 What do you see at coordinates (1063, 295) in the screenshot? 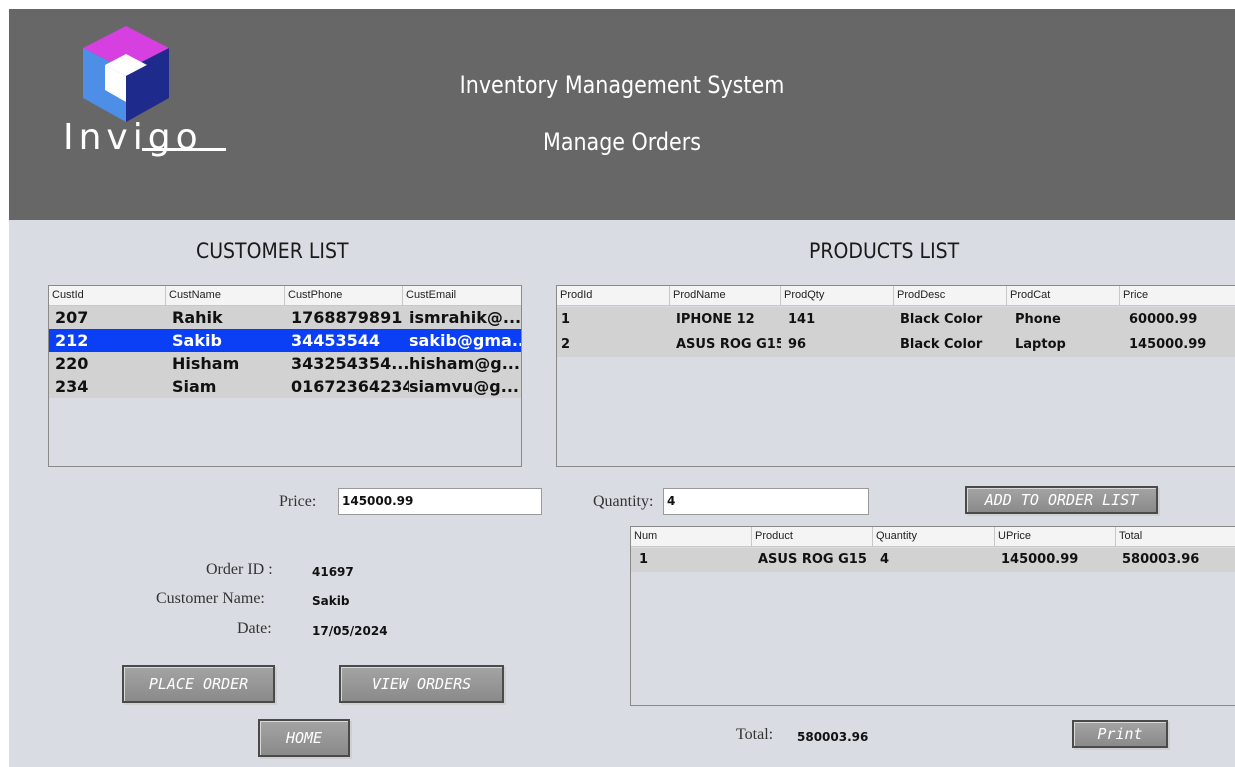
I see `column-header-prodcat: ProdCat` at bounding box center [1063, 295].